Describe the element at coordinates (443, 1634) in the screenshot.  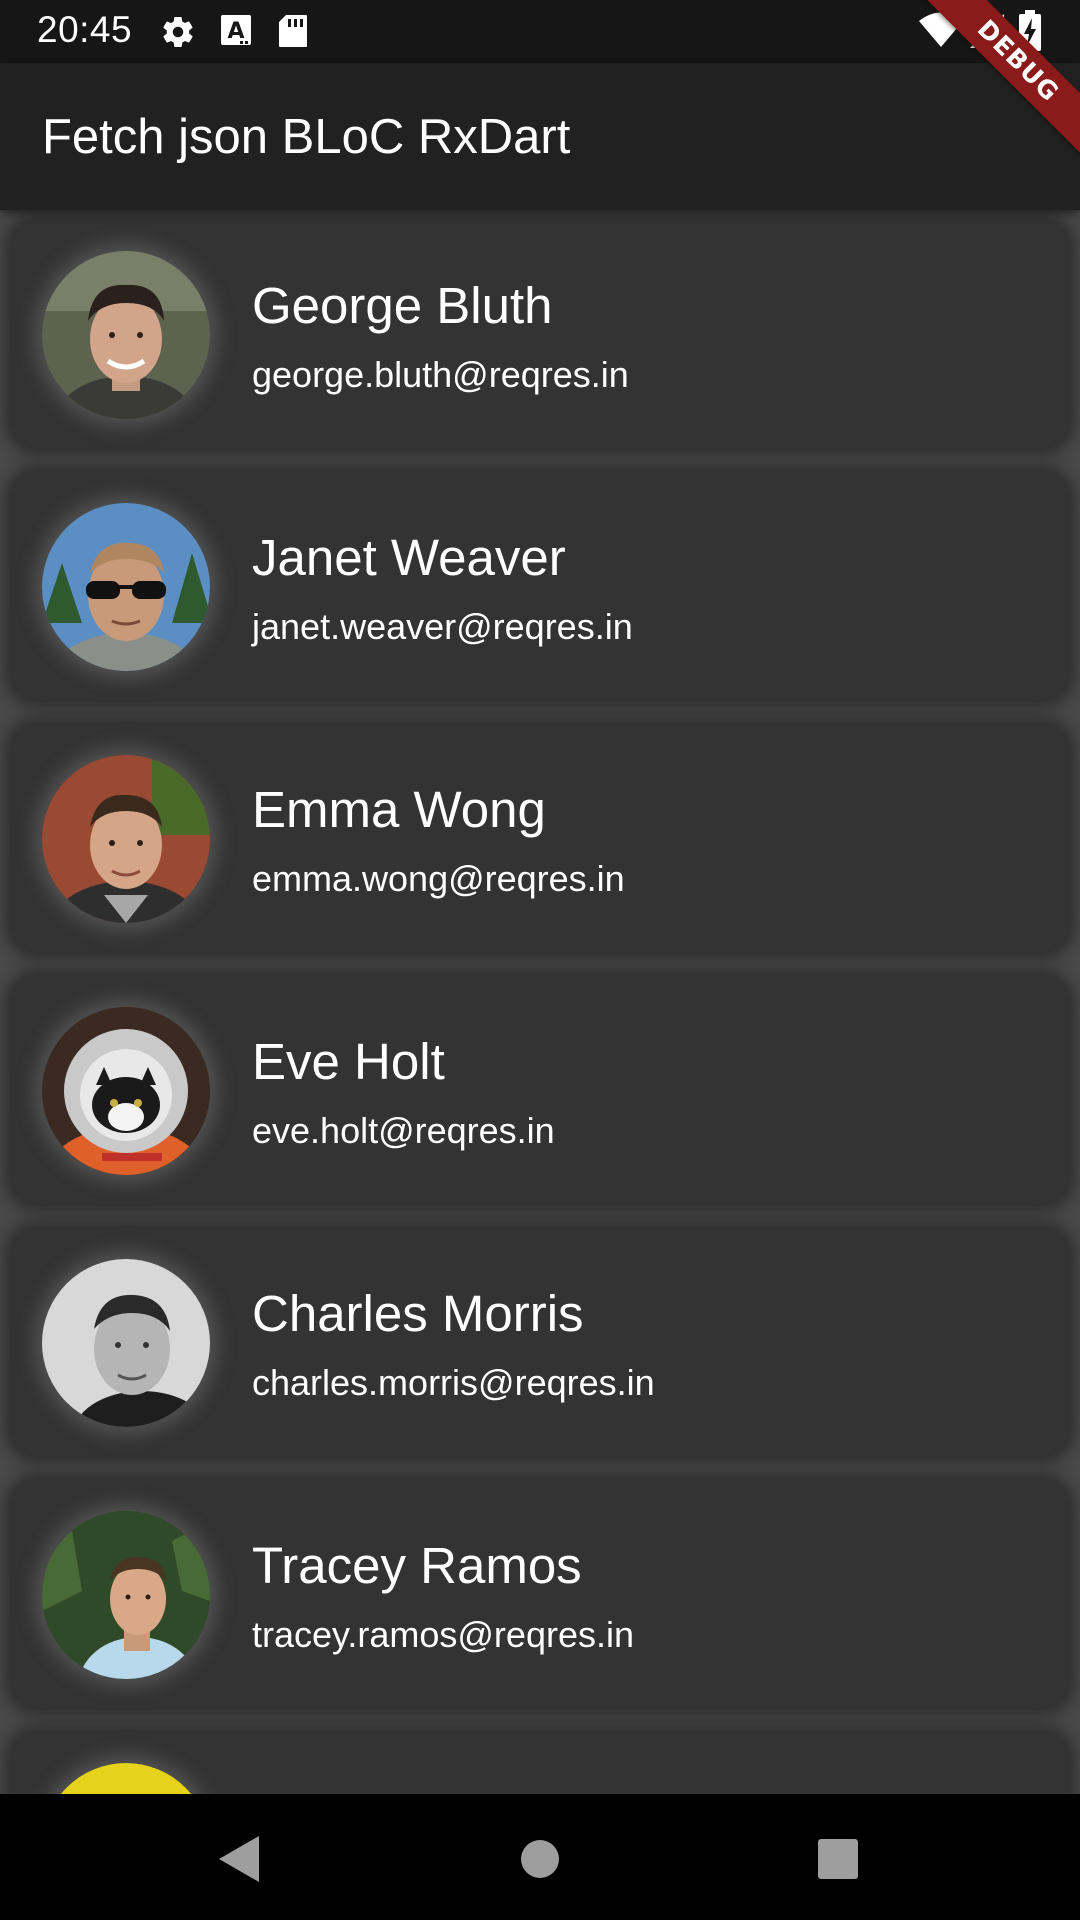
I see `user-email: tracey.ramos@reqres.in` at that location.